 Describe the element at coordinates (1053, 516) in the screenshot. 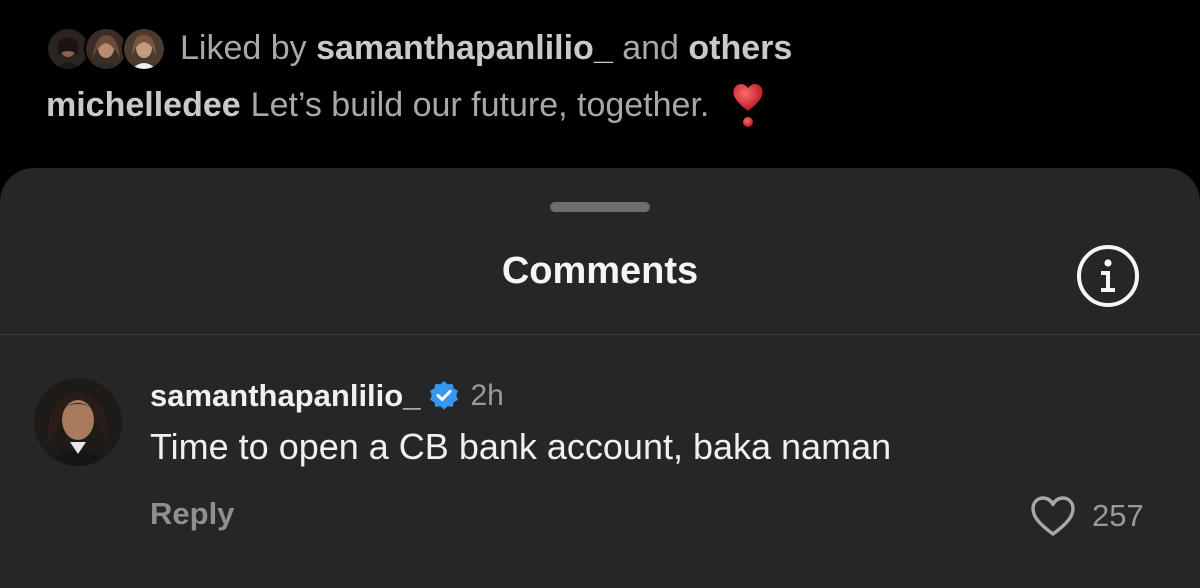

I see `heart-outline-icon` at that location.